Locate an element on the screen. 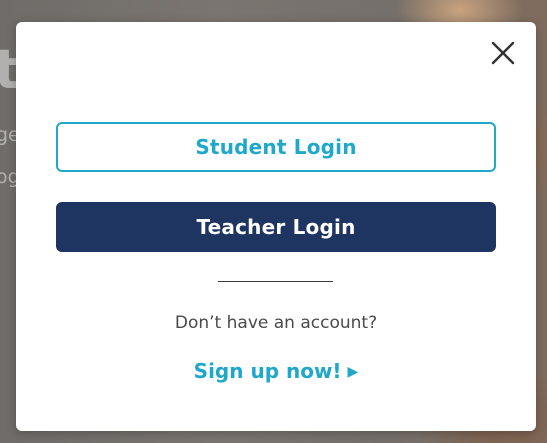  student-login-label: Student Login is located at coordinates (276, 147).